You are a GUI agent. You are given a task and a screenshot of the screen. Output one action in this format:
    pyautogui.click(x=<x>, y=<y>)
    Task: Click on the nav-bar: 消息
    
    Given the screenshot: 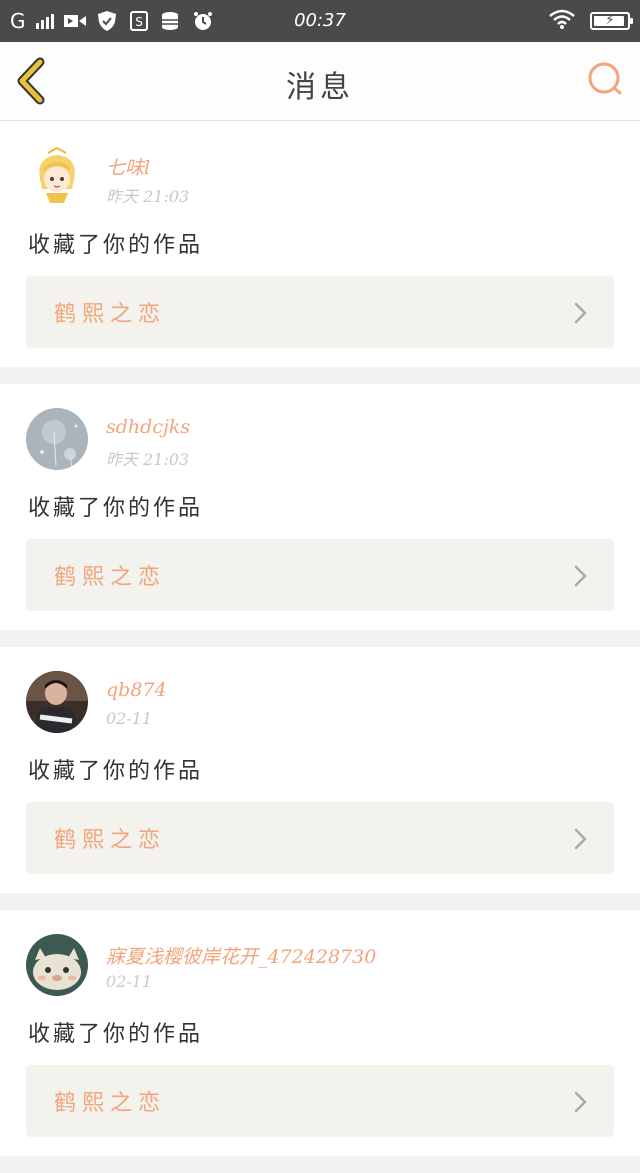 What is the action you would take?
    pyautogui.click(x=320, y=81)
    